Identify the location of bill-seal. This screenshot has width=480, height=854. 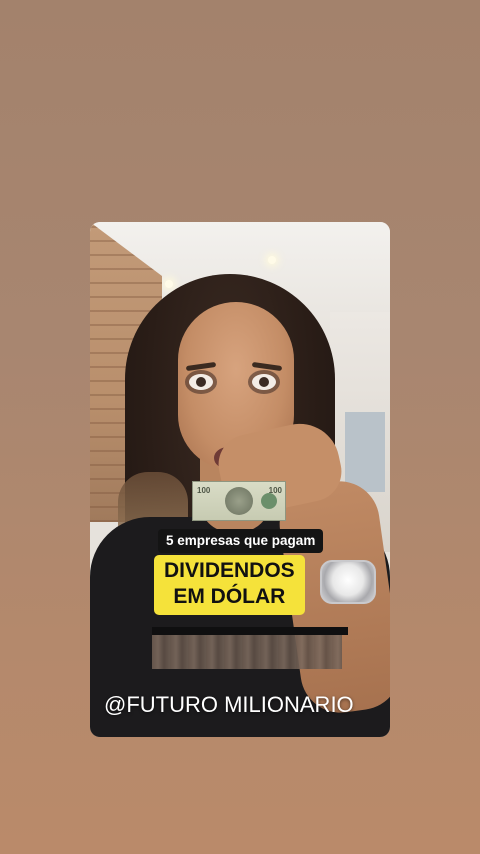
(269, 501).